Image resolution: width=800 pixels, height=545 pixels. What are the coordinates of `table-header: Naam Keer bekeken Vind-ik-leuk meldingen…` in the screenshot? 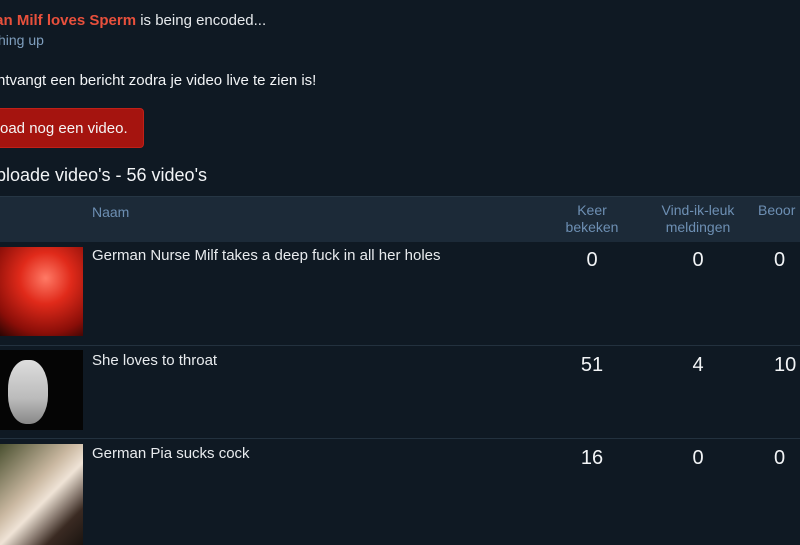 It's located at (400, 219).